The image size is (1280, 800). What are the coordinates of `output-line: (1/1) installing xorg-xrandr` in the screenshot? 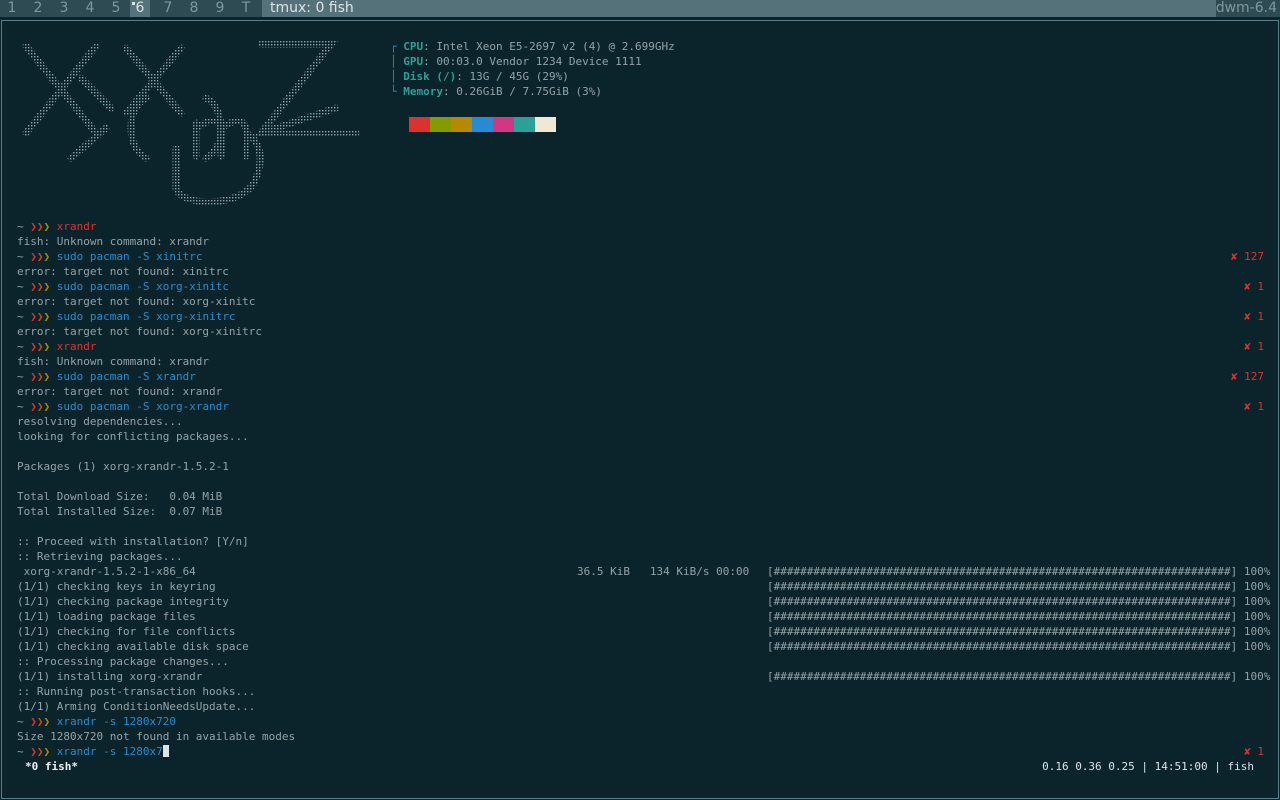 It's located at (110, 676).